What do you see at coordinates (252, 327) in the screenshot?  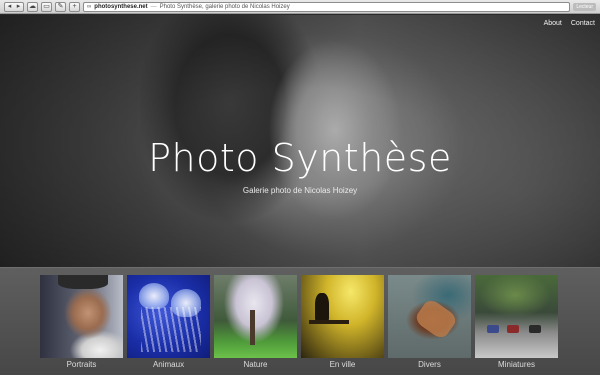 I see `tree-trunk-shape` at bounding box center [252, 327].